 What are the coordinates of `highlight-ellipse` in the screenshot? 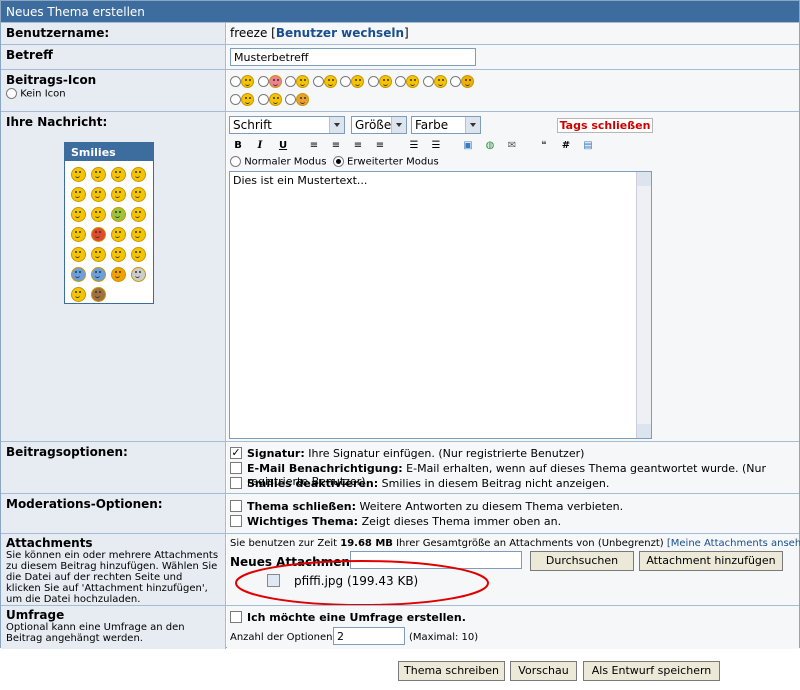 It's located at (362, 583).